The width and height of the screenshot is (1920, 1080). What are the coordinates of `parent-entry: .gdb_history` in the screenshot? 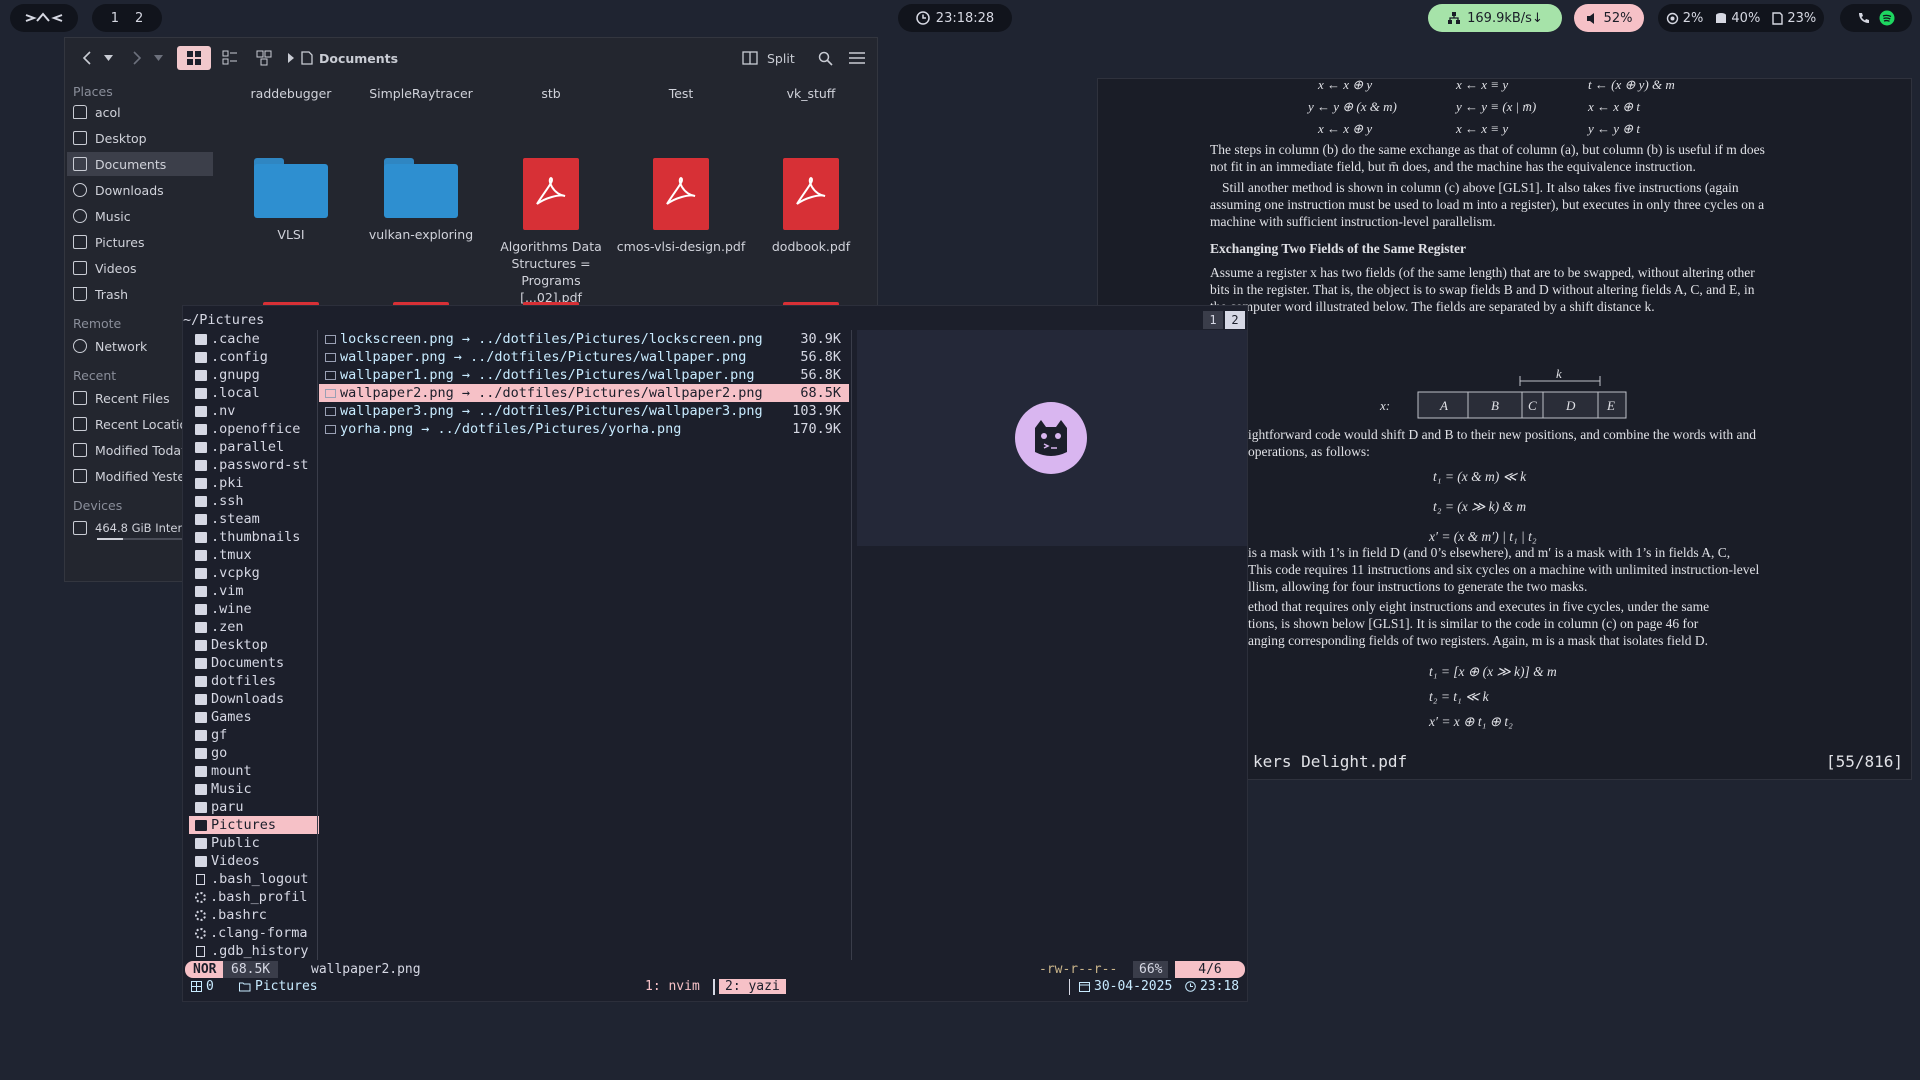 It's located at (254, 951).